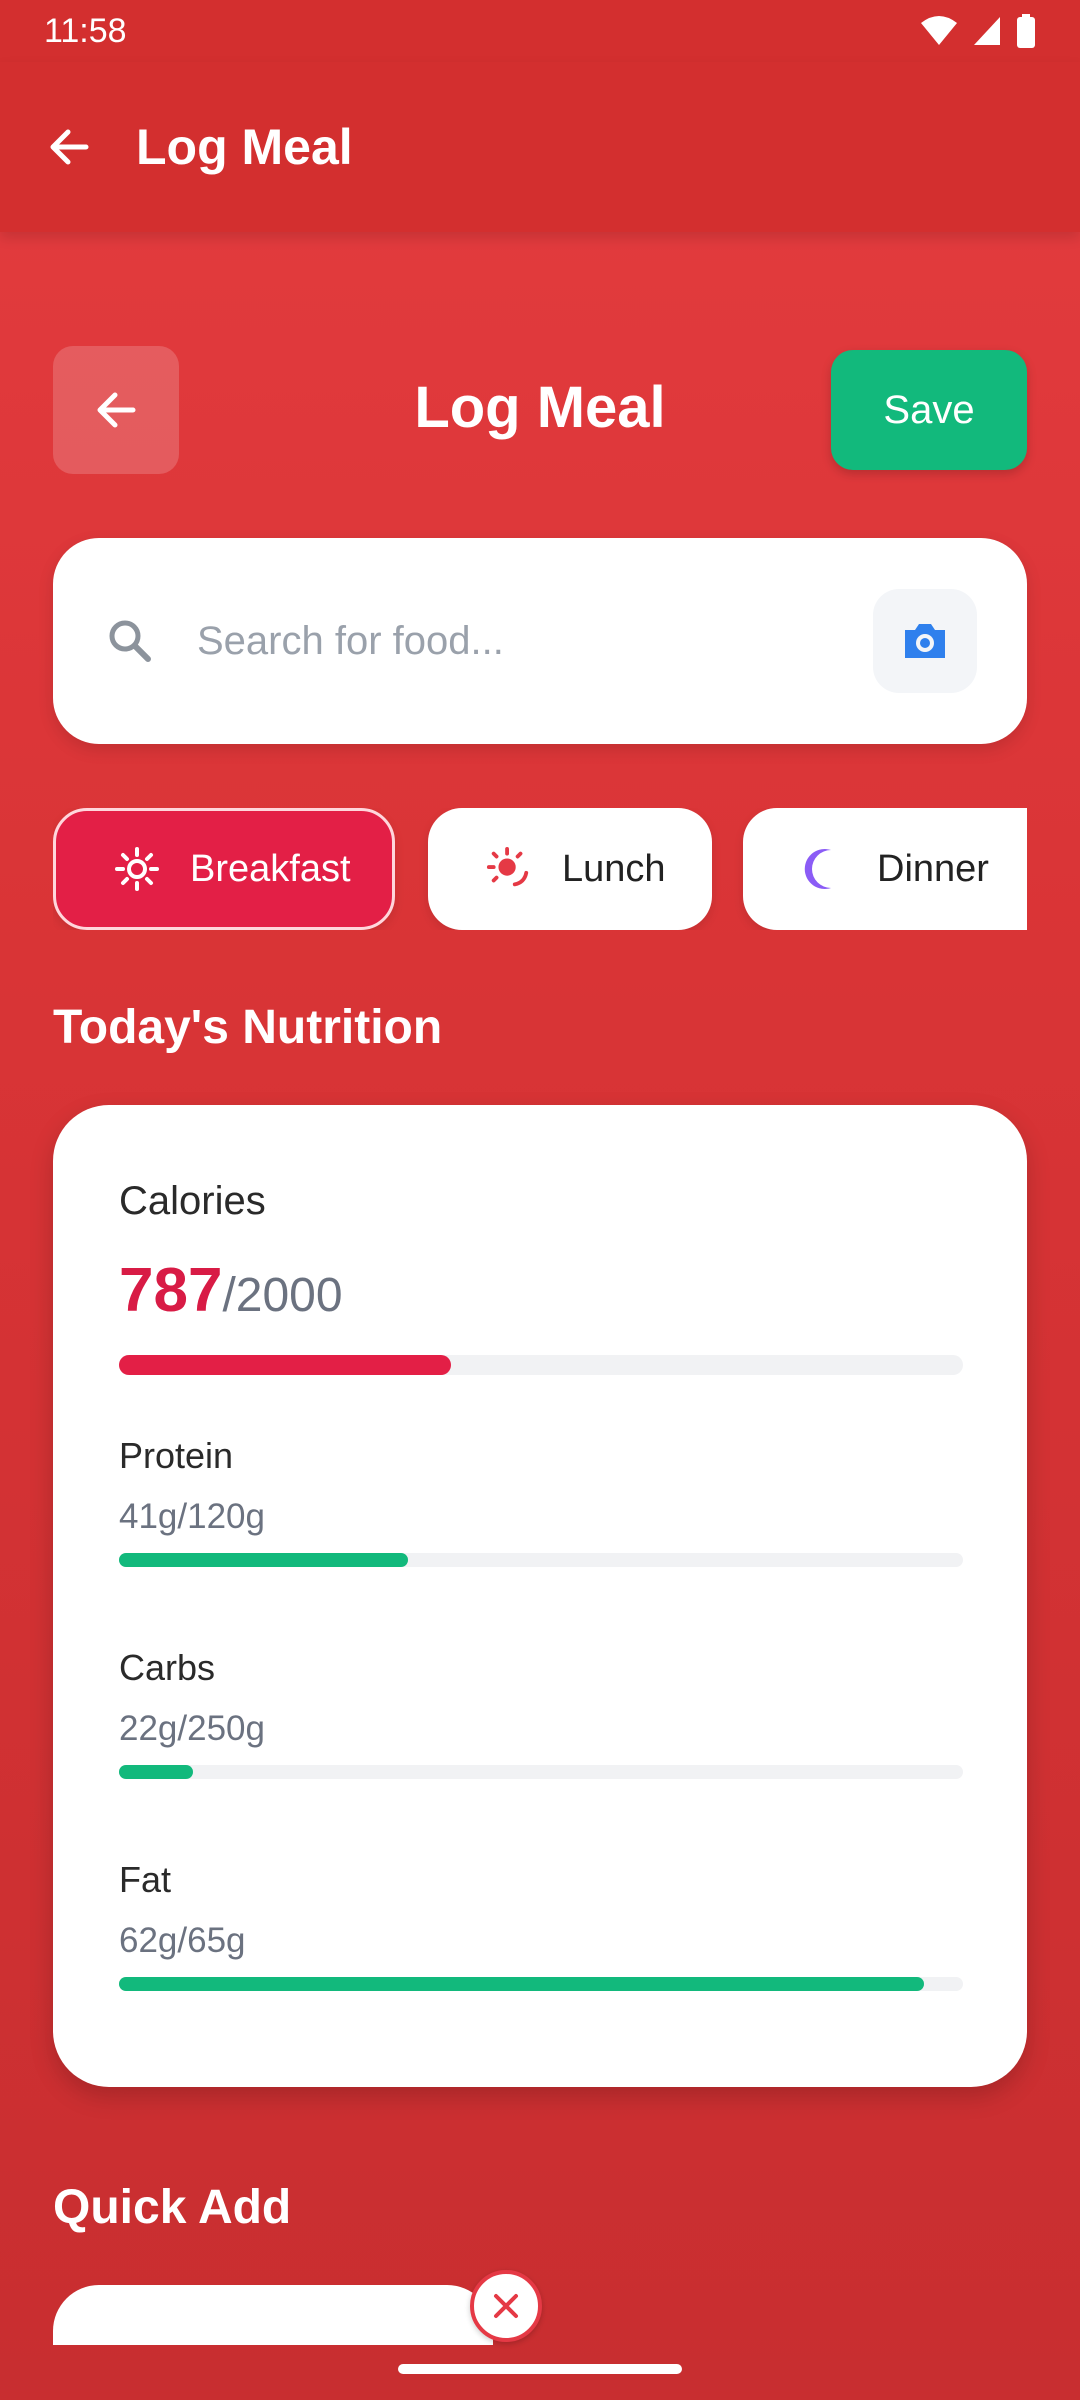 Image resolution: width=1080 pixels, height=2400 pixels. Describe the element at coordinates (273, 2315) in the screenshot. I see `quick-add-item-card` at that location.